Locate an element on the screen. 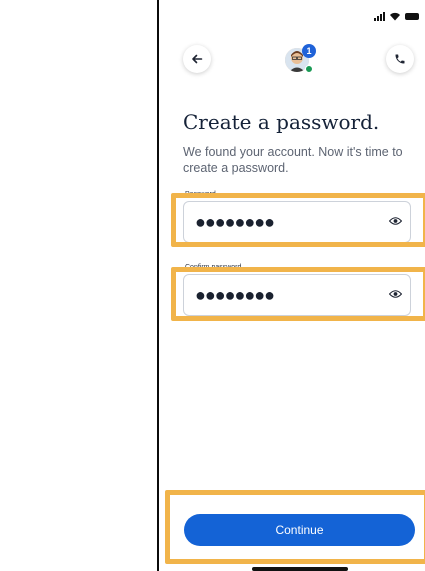 This screenshot has height=571, width=425. signal-icon is located at coordinates (379, 16).